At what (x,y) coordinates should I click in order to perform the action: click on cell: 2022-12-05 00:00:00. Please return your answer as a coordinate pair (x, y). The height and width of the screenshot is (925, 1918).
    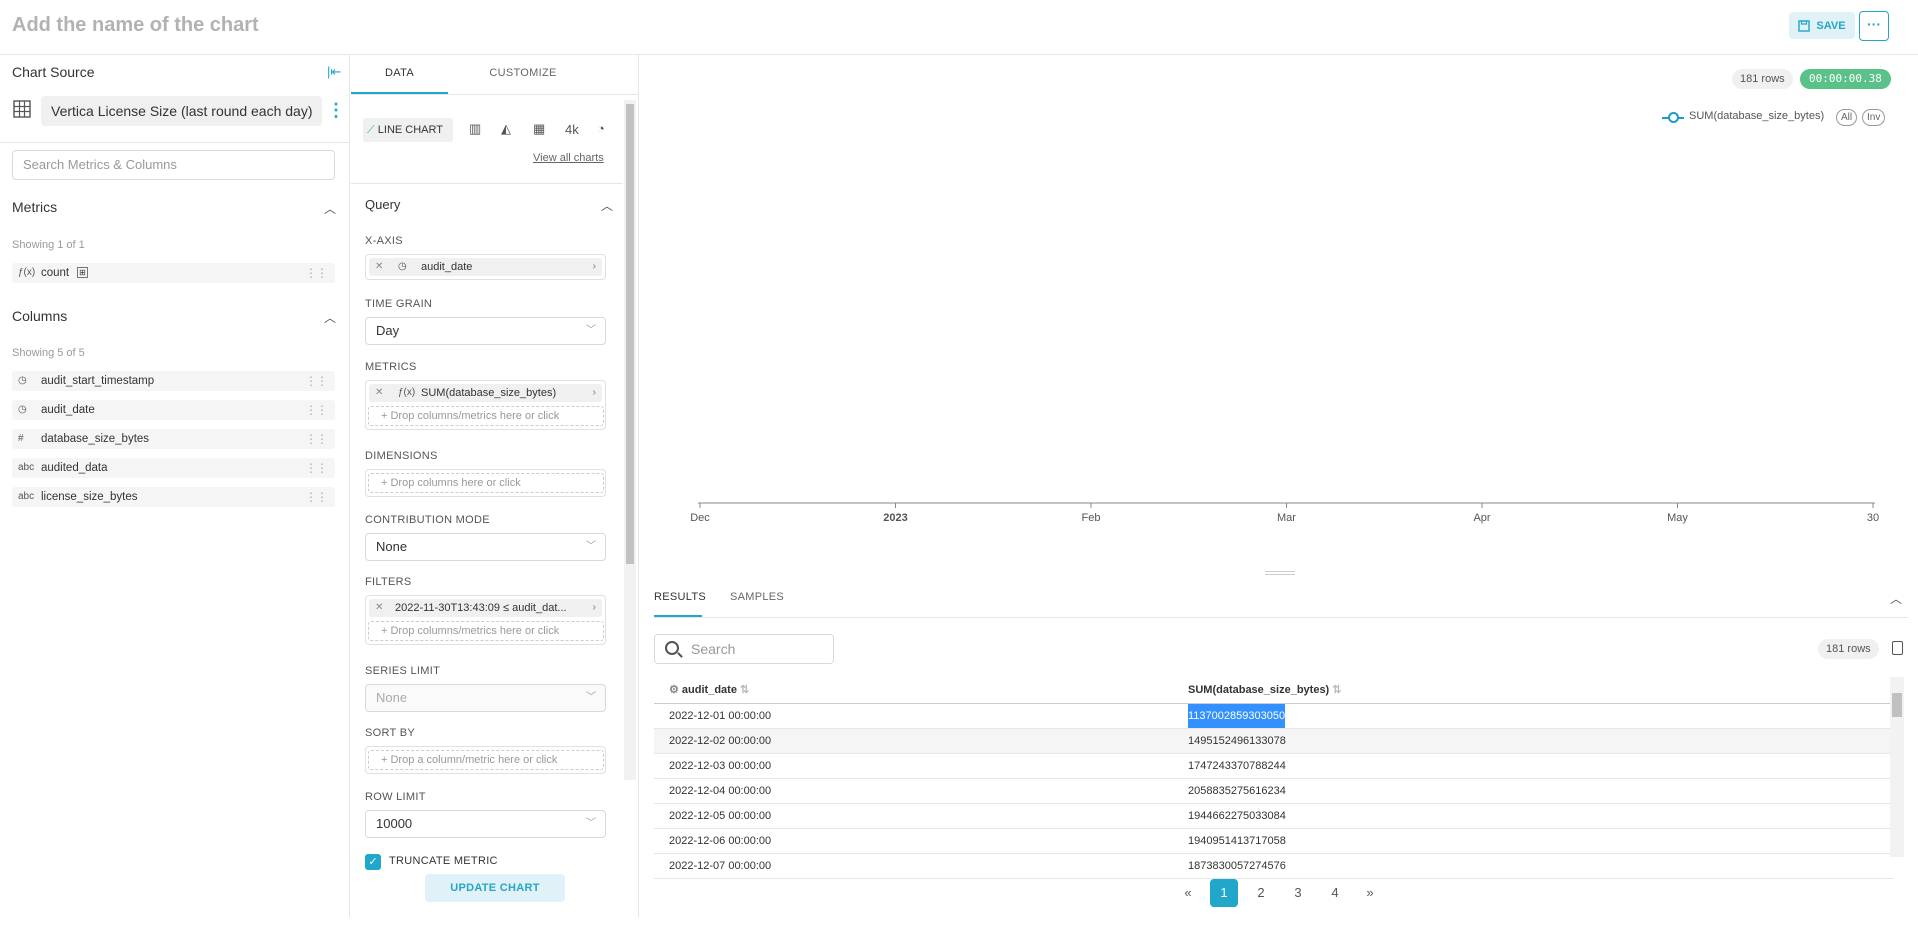
    Looking at the image, I should click on (720, 816).